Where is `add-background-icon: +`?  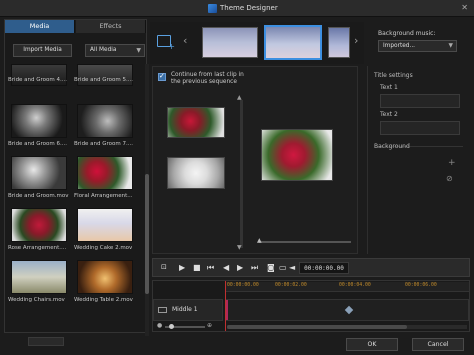 add-background-icon: + is located at coordinates (452, 163).